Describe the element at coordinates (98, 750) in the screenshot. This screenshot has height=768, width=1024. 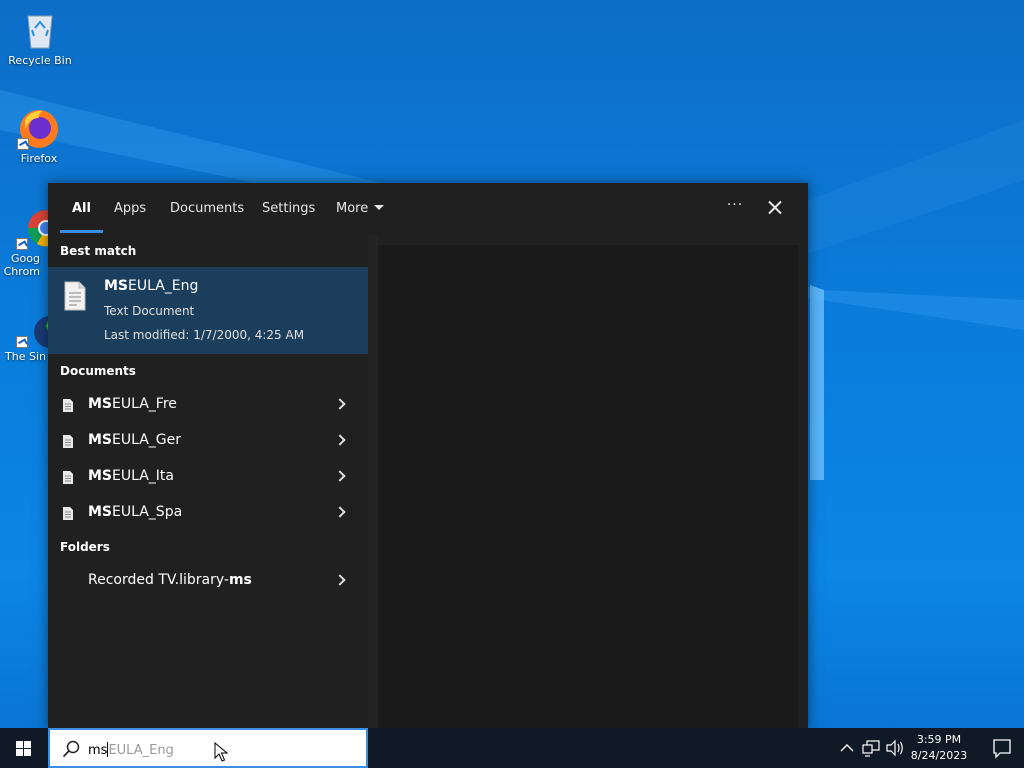
I see `search-typed-text: ms` at that location.